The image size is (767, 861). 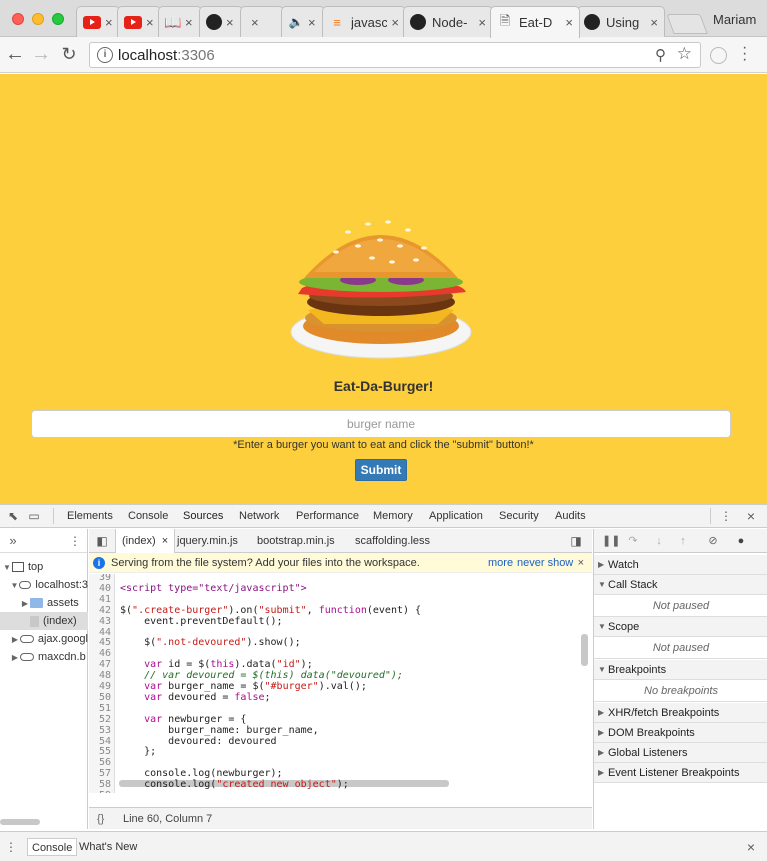 I want to click on new-tab-button, so click(x=687, y=24).